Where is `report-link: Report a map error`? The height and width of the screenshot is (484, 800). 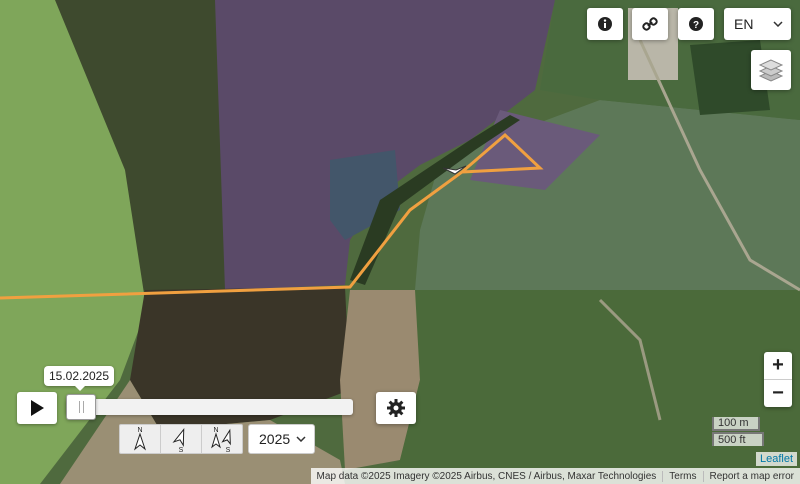 report-link: Report a map error is located at coordinates (751, 476).